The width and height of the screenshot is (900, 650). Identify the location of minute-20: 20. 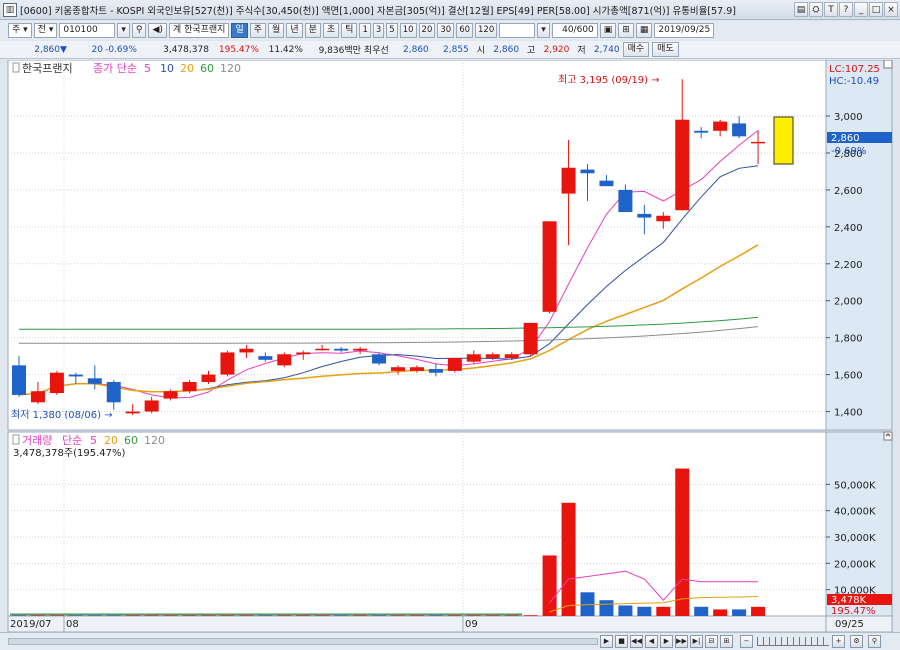
(427, 30).